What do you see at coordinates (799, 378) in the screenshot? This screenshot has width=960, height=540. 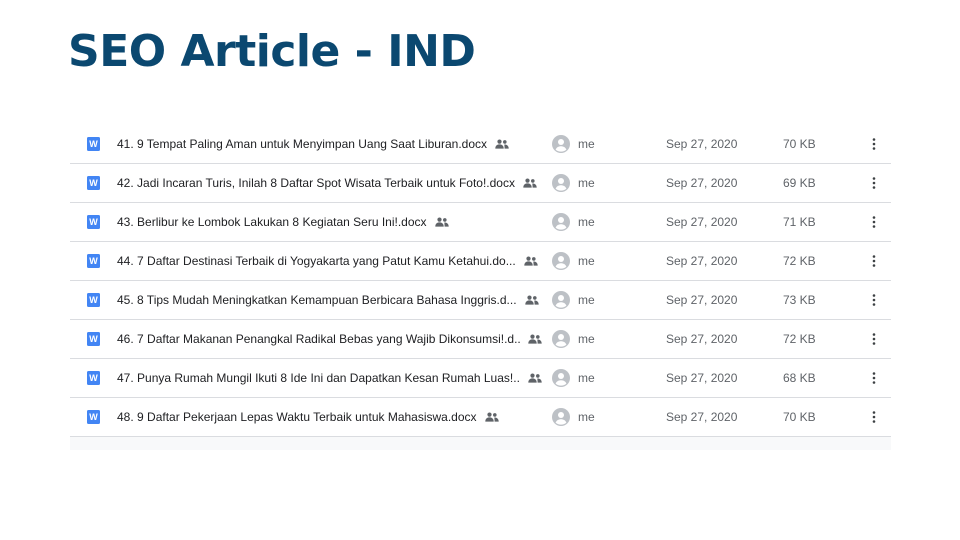 I see `file-size: 68 KB` at bounding box center [799, 378].